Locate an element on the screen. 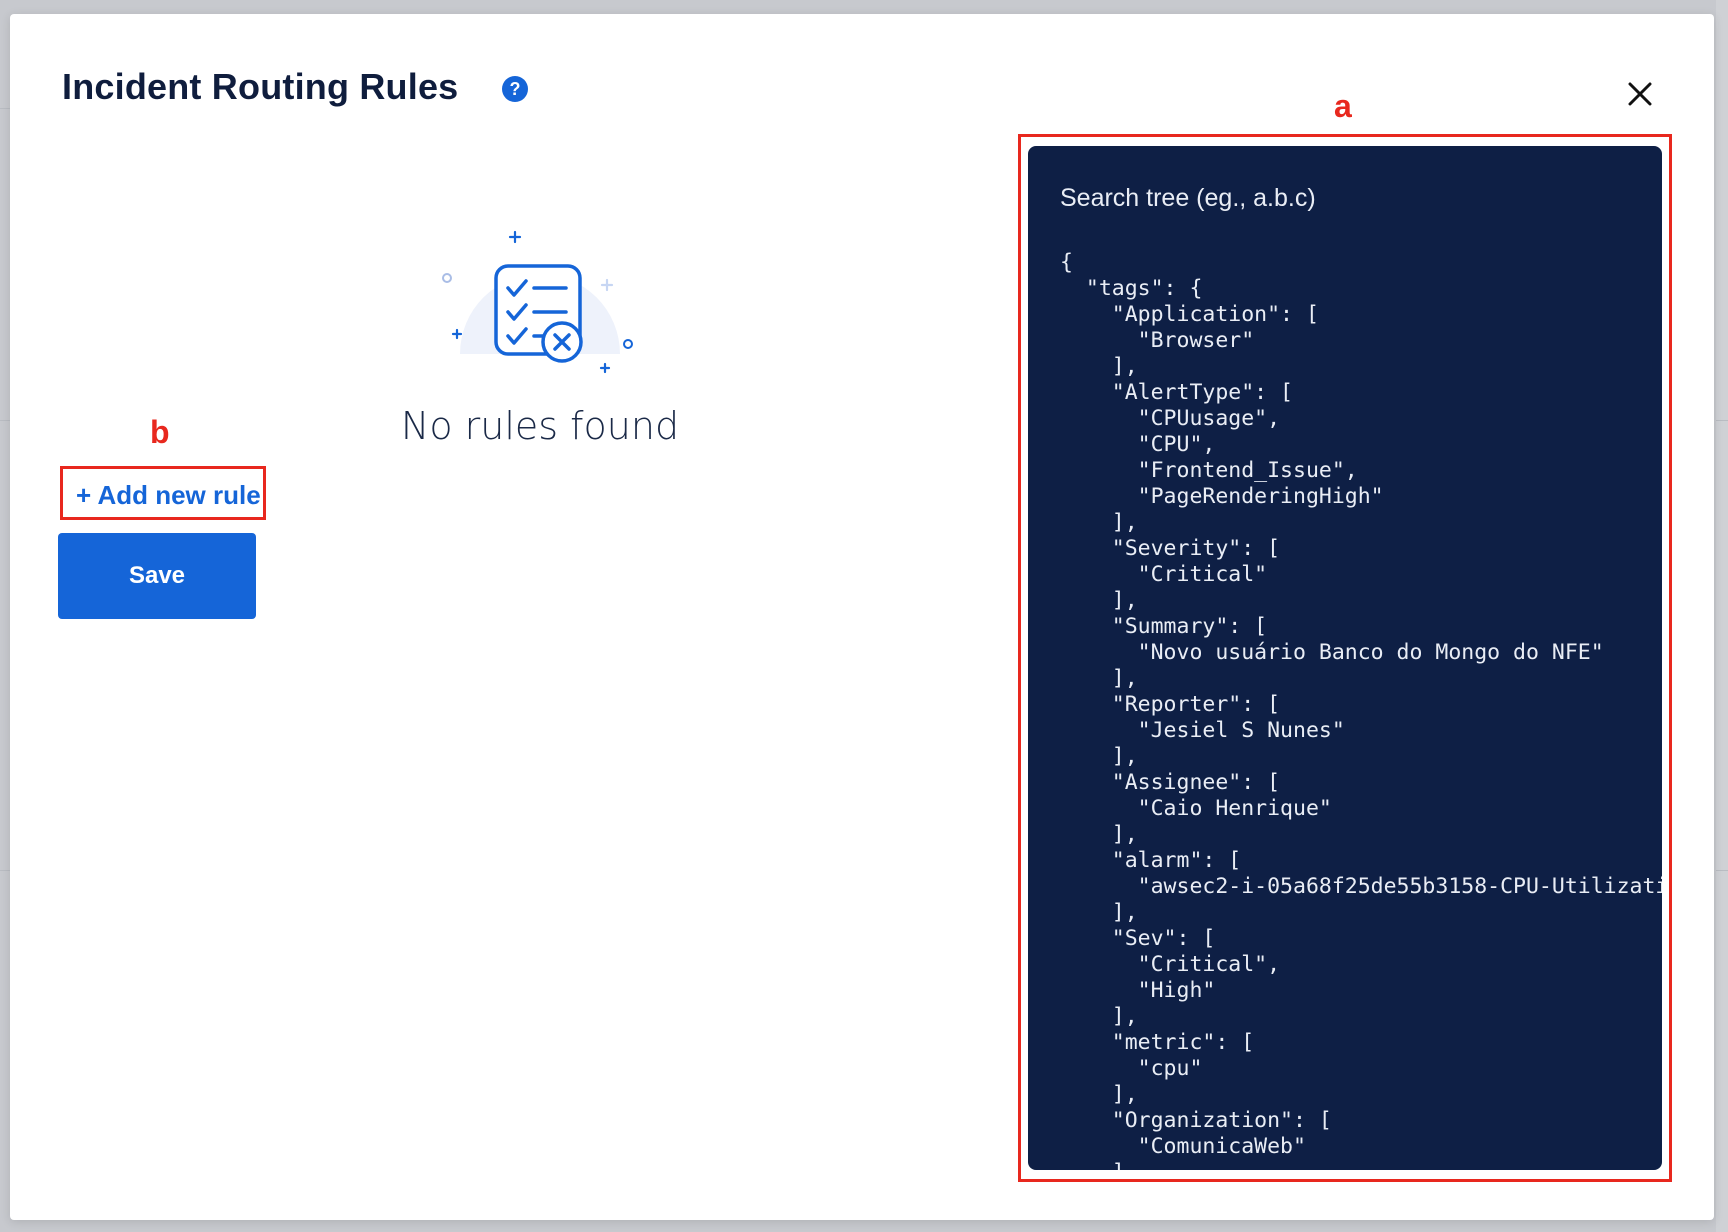 The width and height of the screenshot is (1728, 1232). json-tree-line: "Jesiel S Nunes" is located at coordinates (1202, 730).